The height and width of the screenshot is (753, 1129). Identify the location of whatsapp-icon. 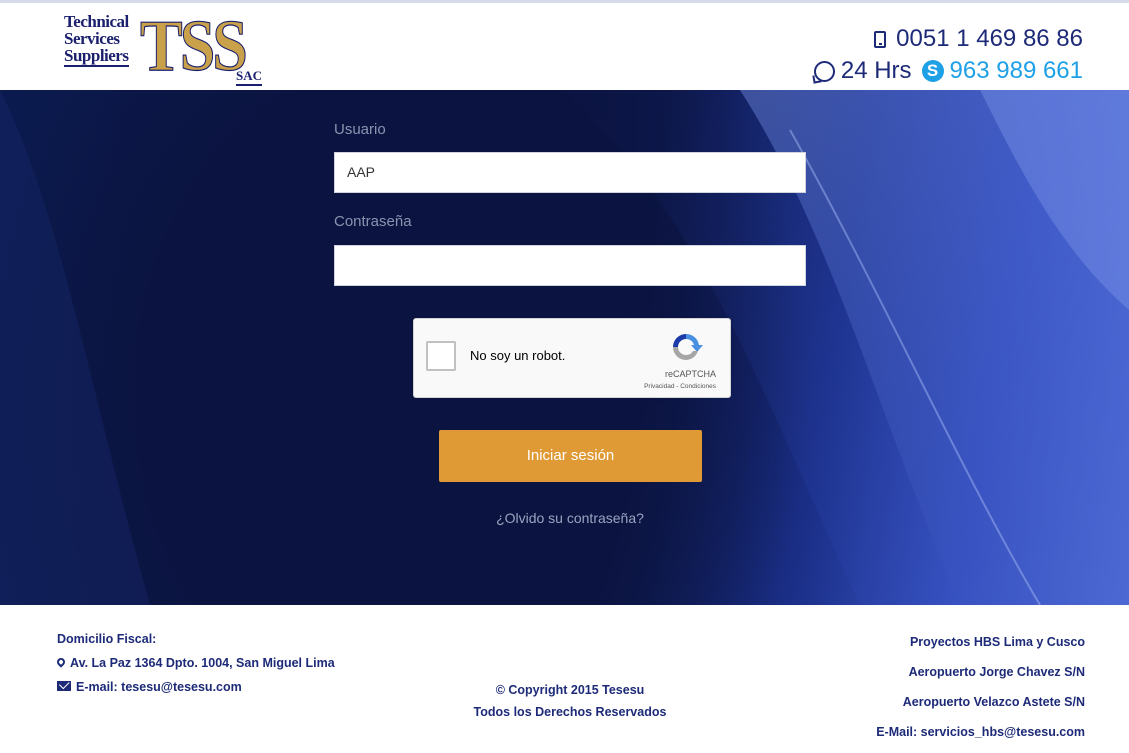
(824, 71).